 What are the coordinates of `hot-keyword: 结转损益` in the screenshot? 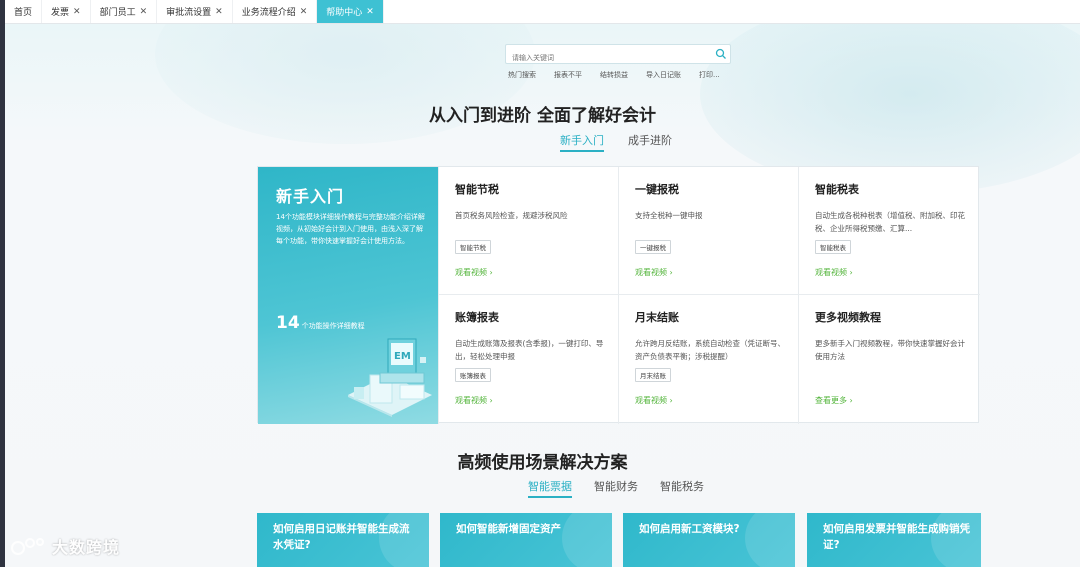 It's located at (614, 75).